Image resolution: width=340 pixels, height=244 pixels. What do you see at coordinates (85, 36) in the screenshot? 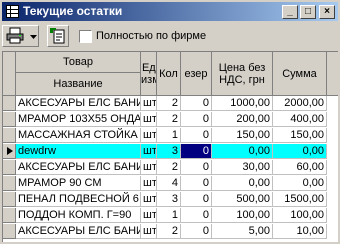
I see `full-company-checkbox` at bounding box center [85, 36].